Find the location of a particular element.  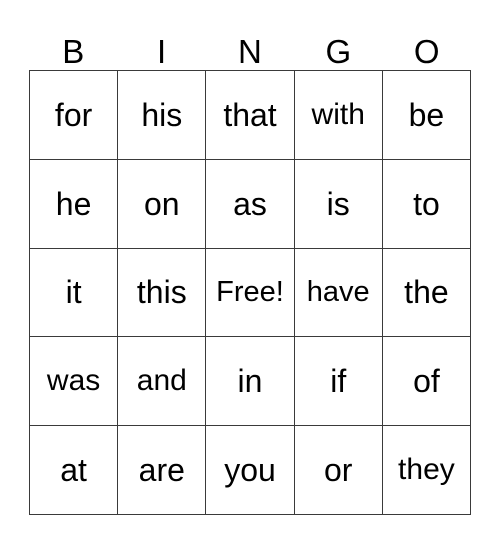

bingo-cell-label: of is located at coordinates (426, 381).